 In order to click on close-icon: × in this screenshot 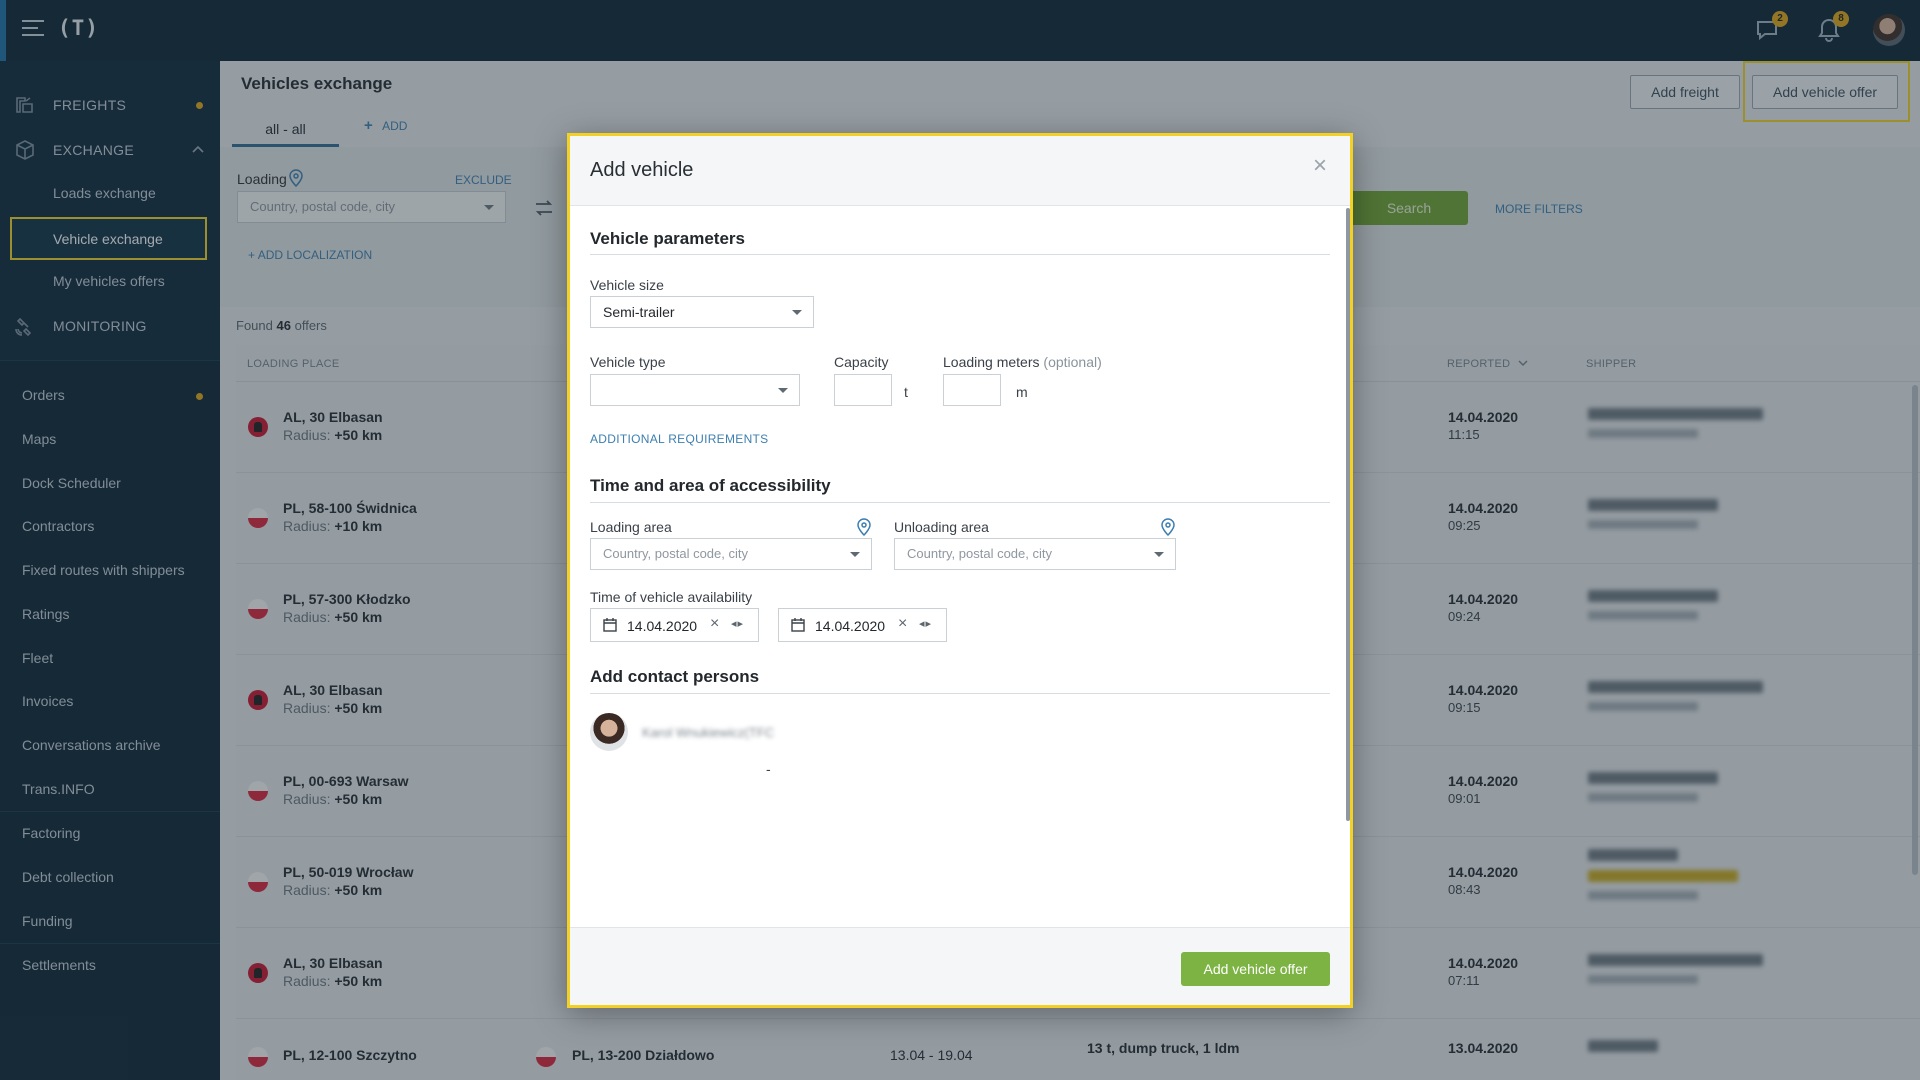, I will do `click(1320, 166)`.